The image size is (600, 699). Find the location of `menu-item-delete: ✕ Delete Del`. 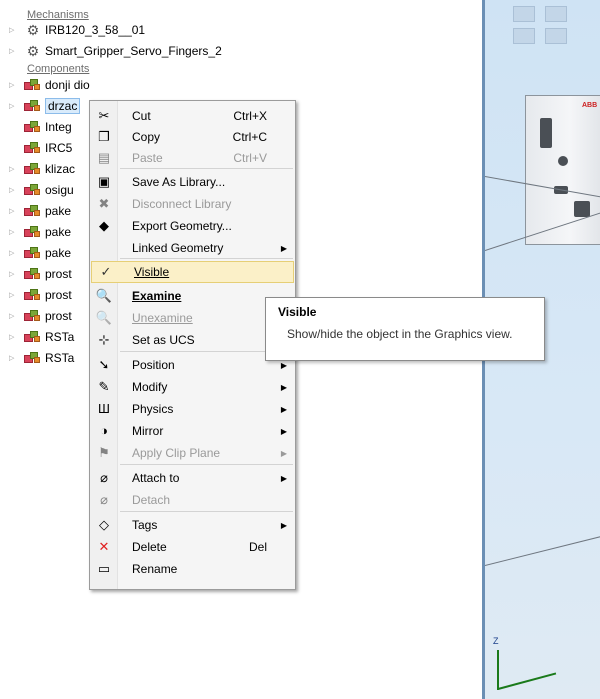

menu-item-delete: ✕ Delete Del is located at coordinates (192, 547).